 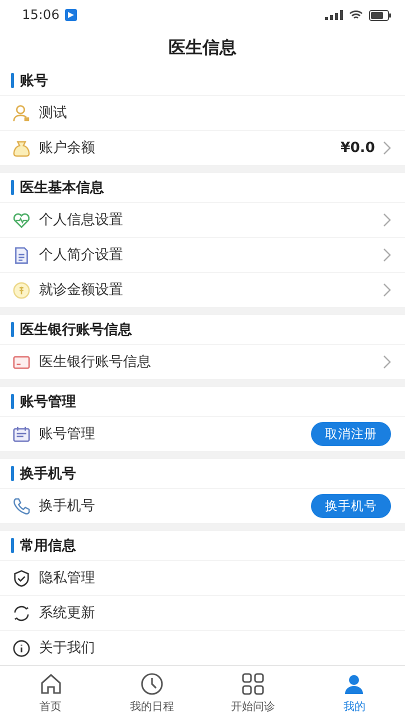 What do you see at coordinates (21, 255) in the screenshot?
I see `document-icon` at bounding box center [21, 255].